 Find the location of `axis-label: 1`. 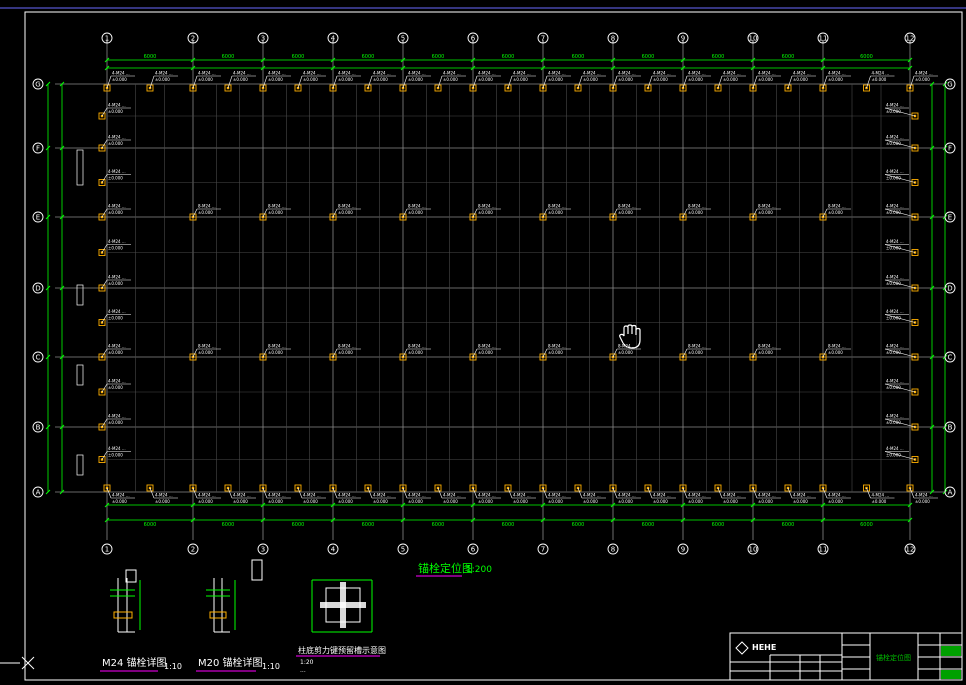

axis-label: 1 is located at coordinates (107, 550).